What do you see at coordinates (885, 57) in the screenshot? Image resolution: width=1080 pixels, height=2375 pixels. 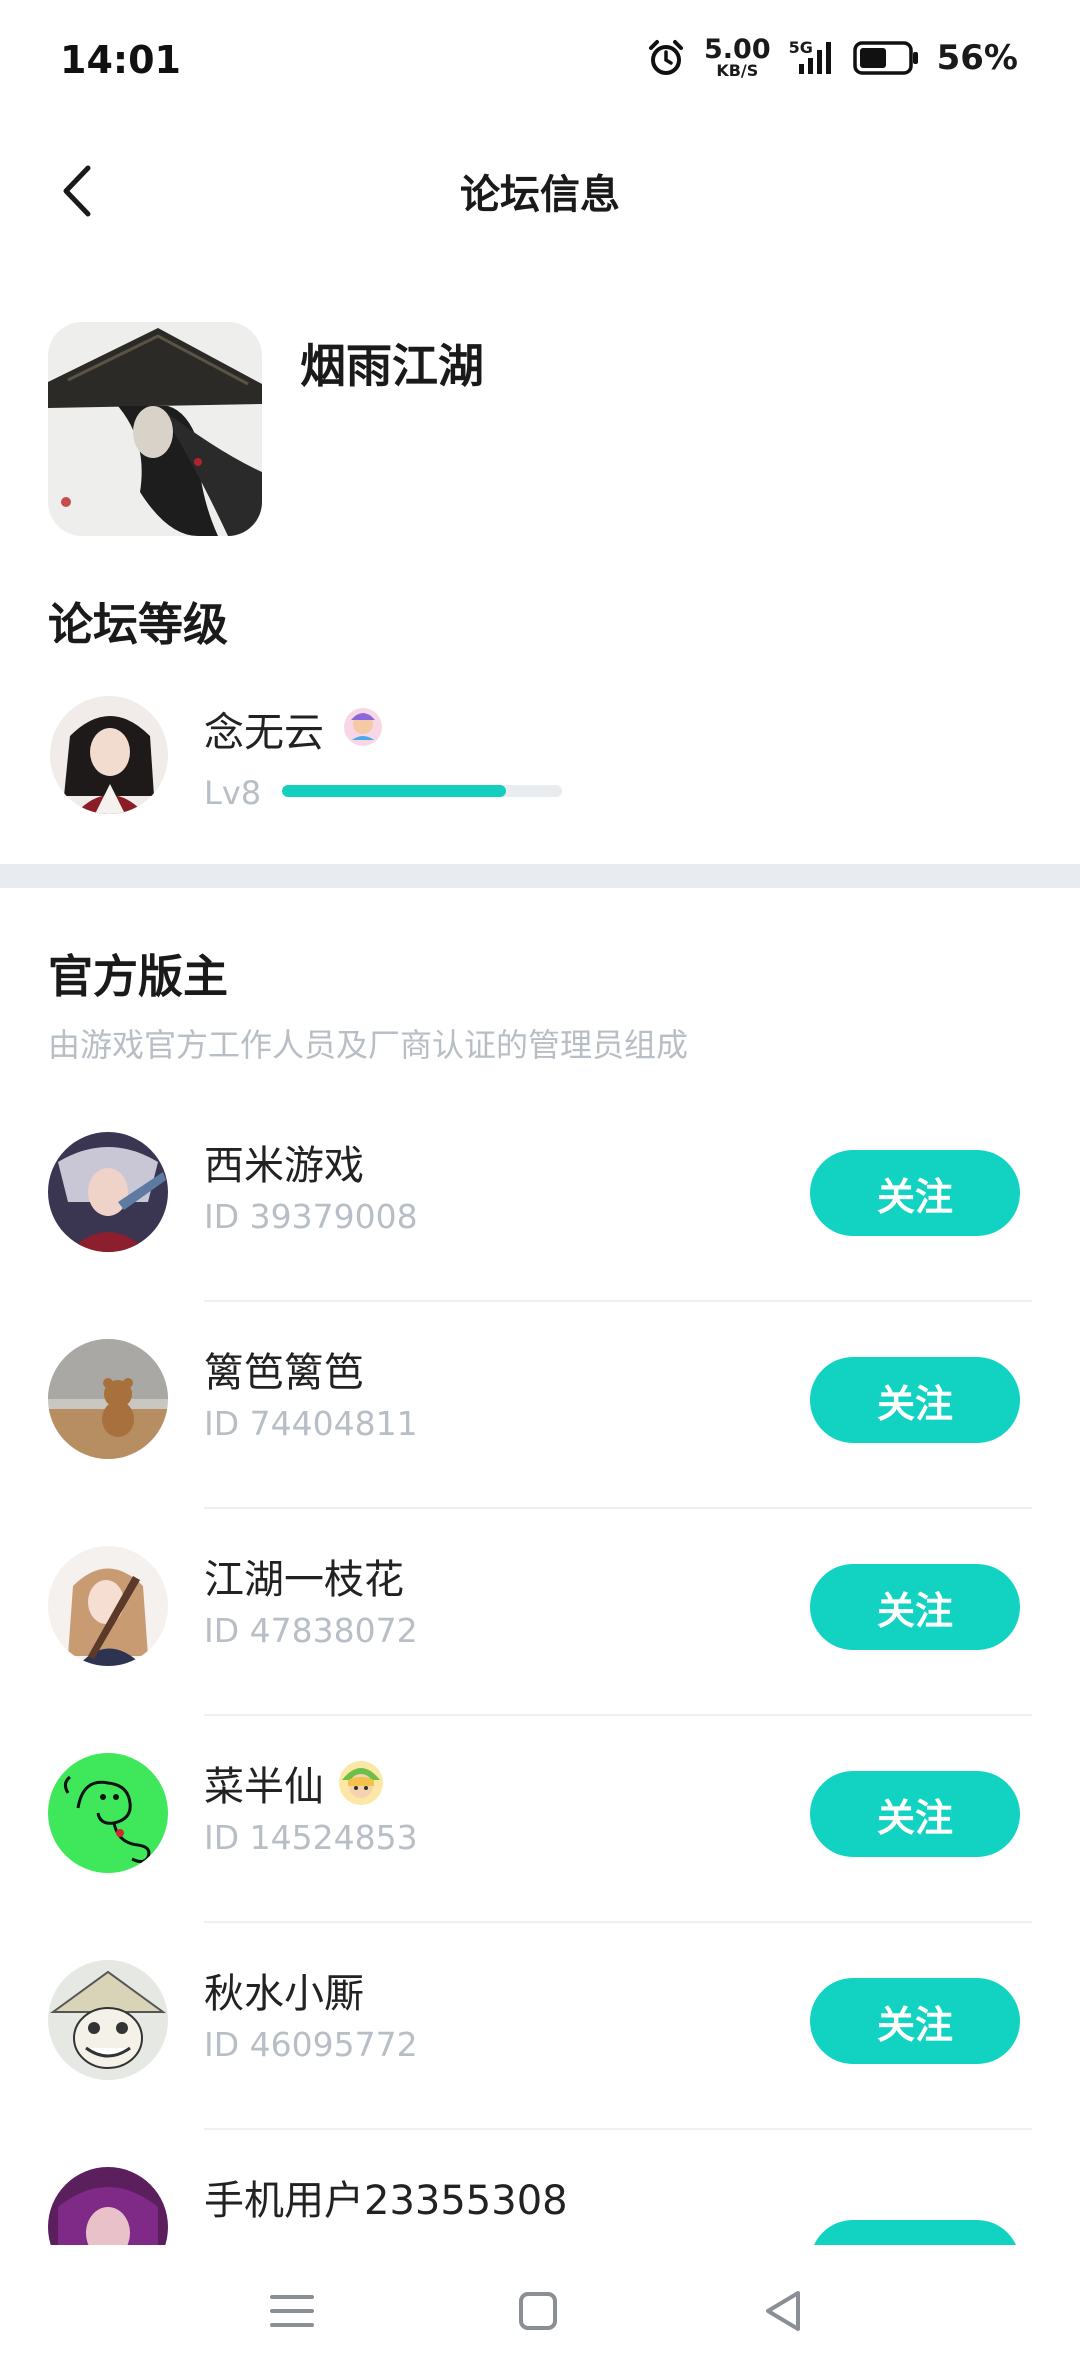 I see `battery-icon` at bounding box center [885, 57].